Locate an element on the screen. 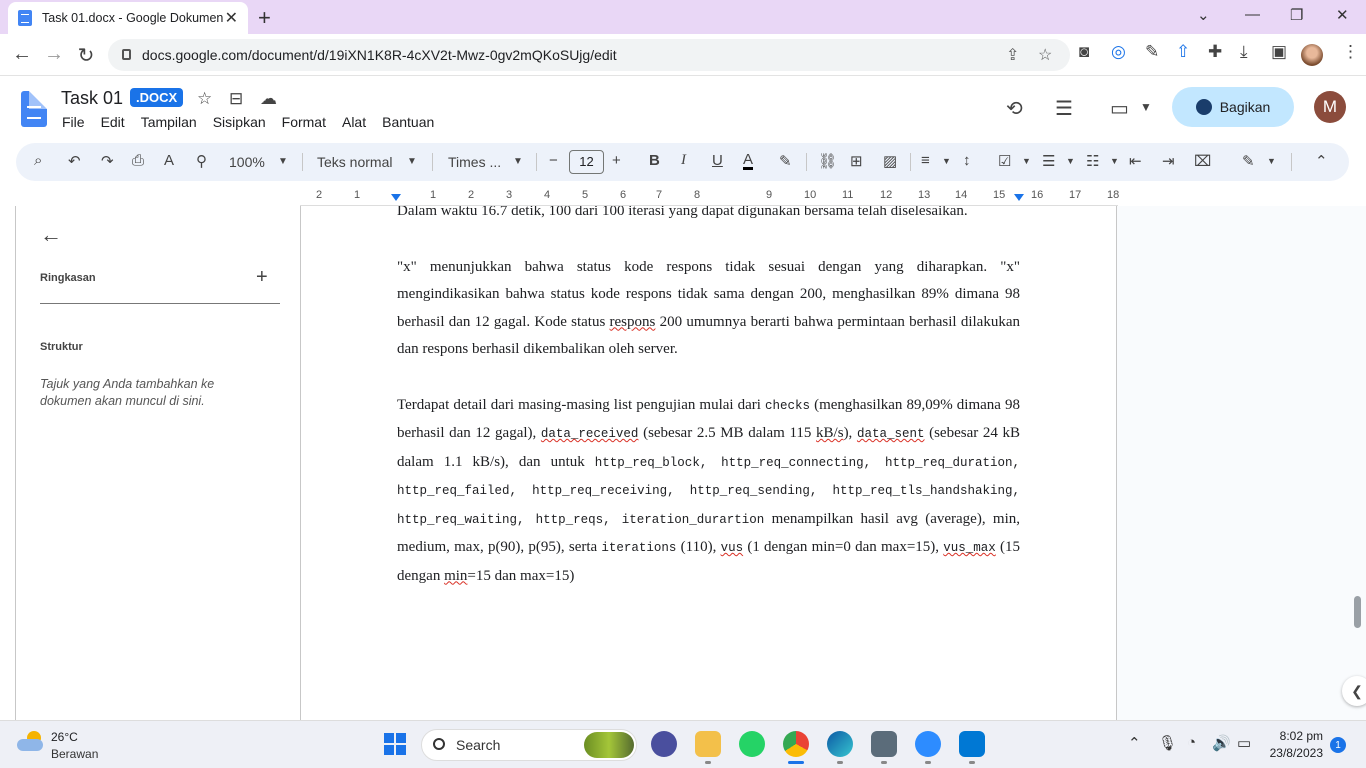 The height and width of the screenshot is (768, 1366). browser-menu-icon: ⋮ is located at coordinates (1350, 52).